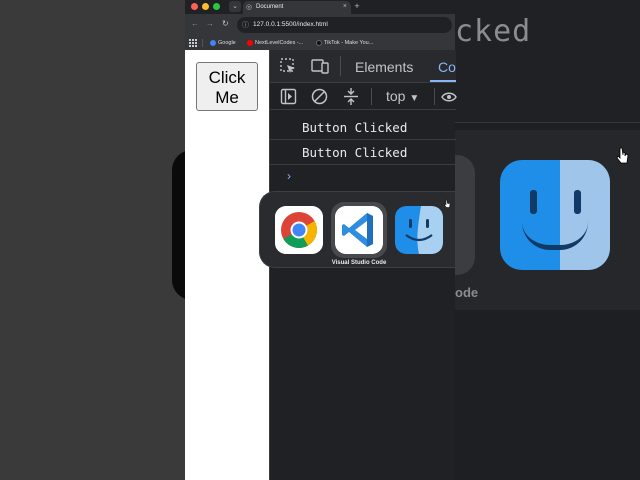 Image resolution: width=640 pixels, height=480 pixels. Describe the element at coordinates (225, 23) in the screenshot. I see `reload-icon: ↻` at that location.